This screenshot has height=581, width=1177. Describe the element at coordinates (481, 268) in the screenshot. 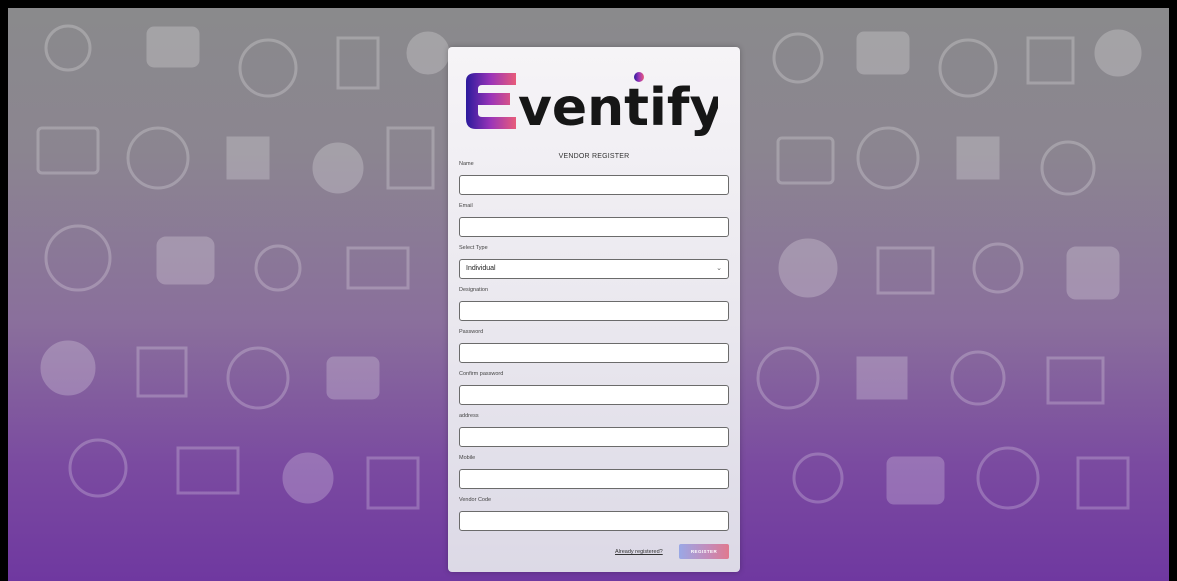

I see `type-selected-value: Individual` at that location.